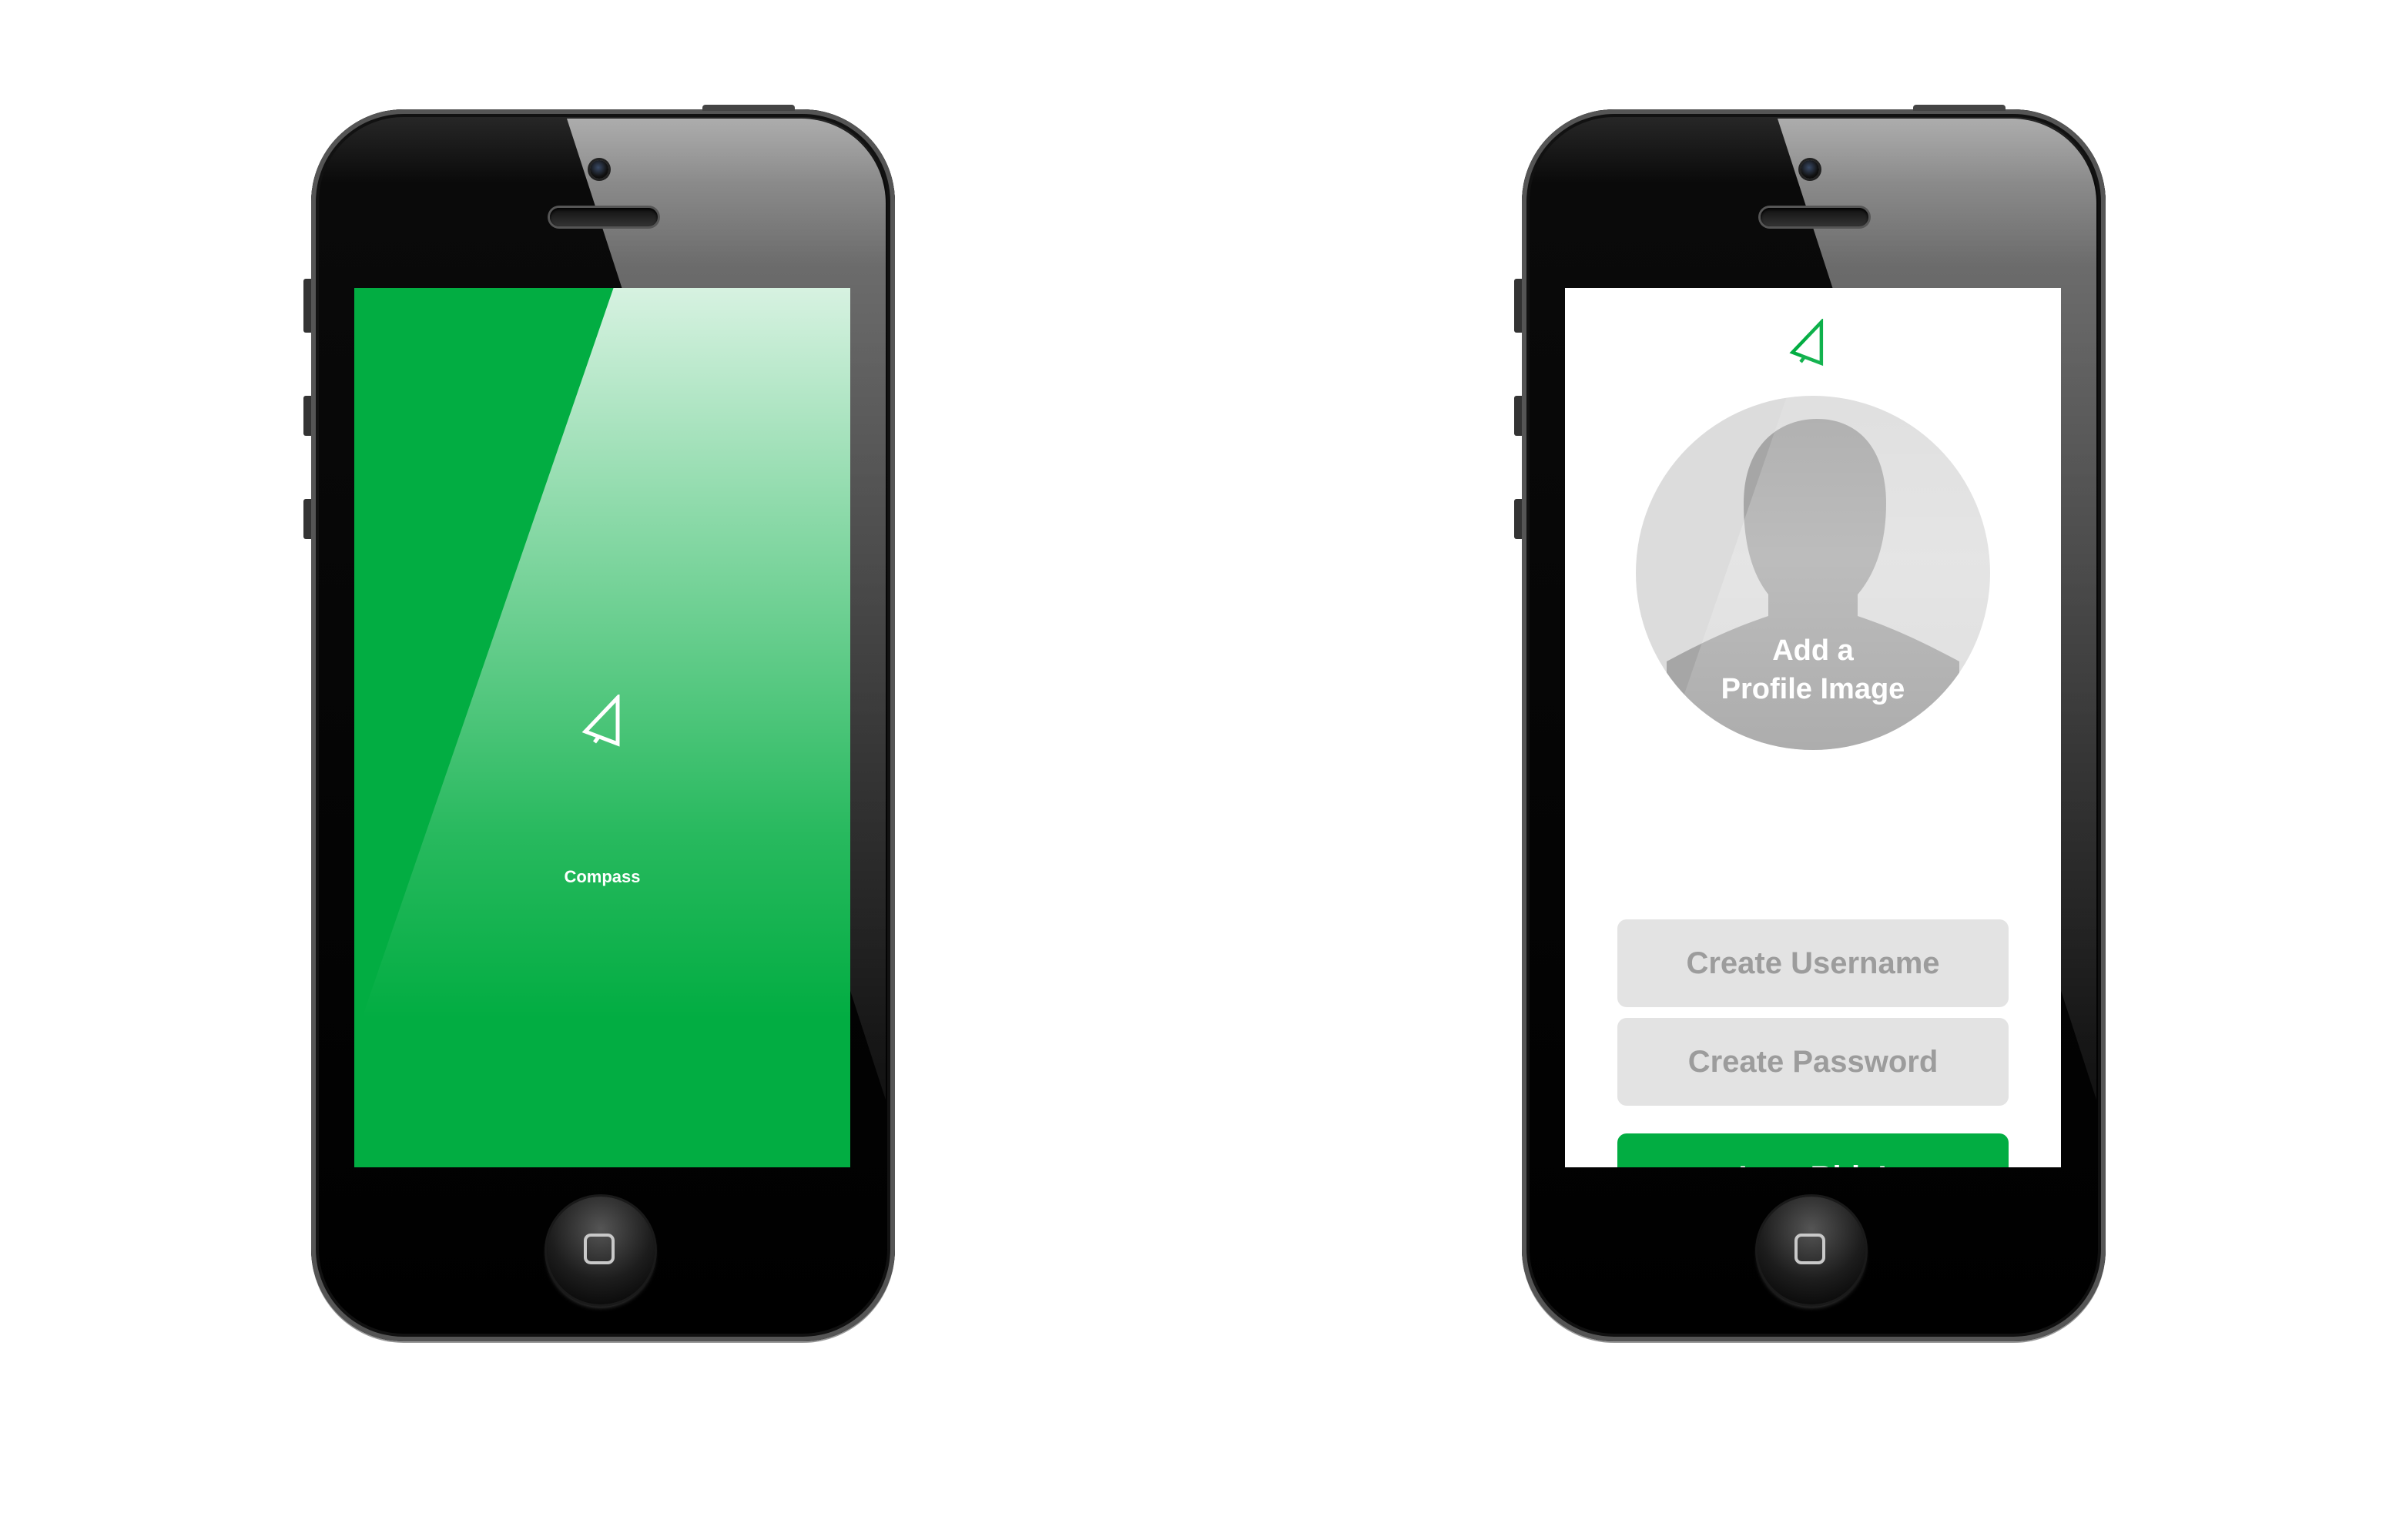 Image resolution: width=2406 pixels, height=1540 pixels. I want to click on avatar-label-line1: Add a, so click(1813, 650).